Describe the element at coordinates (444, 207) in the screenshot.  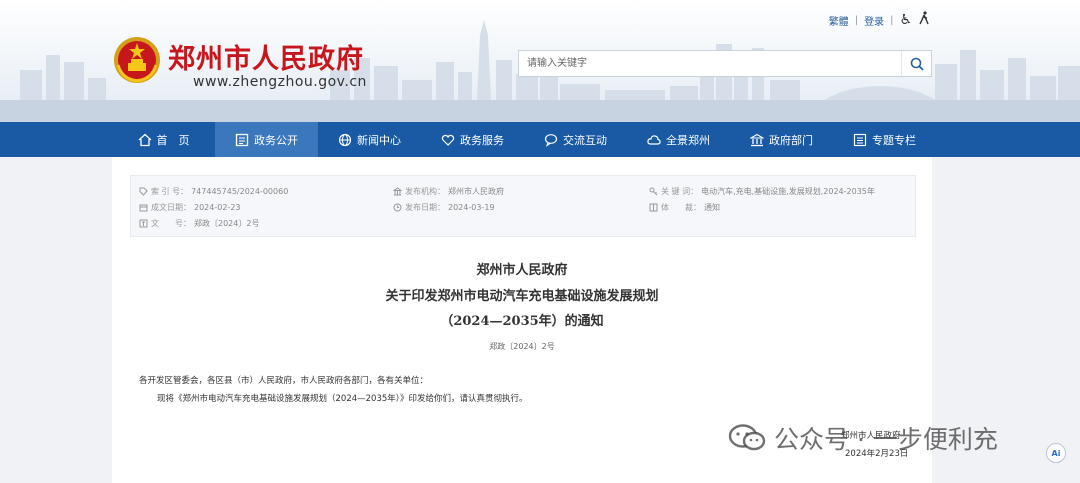
I see `meta-published-date: 发布日期： 2024-03-19` at that location.